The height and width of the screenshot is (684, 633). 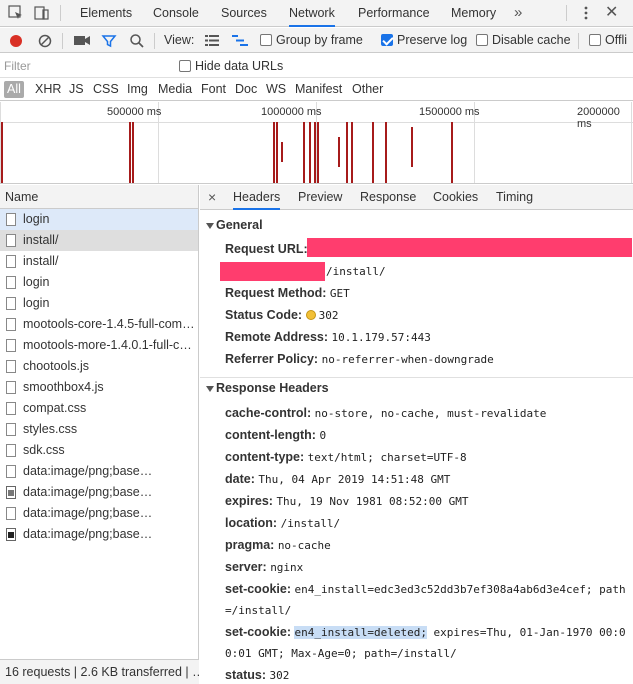 I want to click on inspect-element-icon, so click(x=16, y=13).